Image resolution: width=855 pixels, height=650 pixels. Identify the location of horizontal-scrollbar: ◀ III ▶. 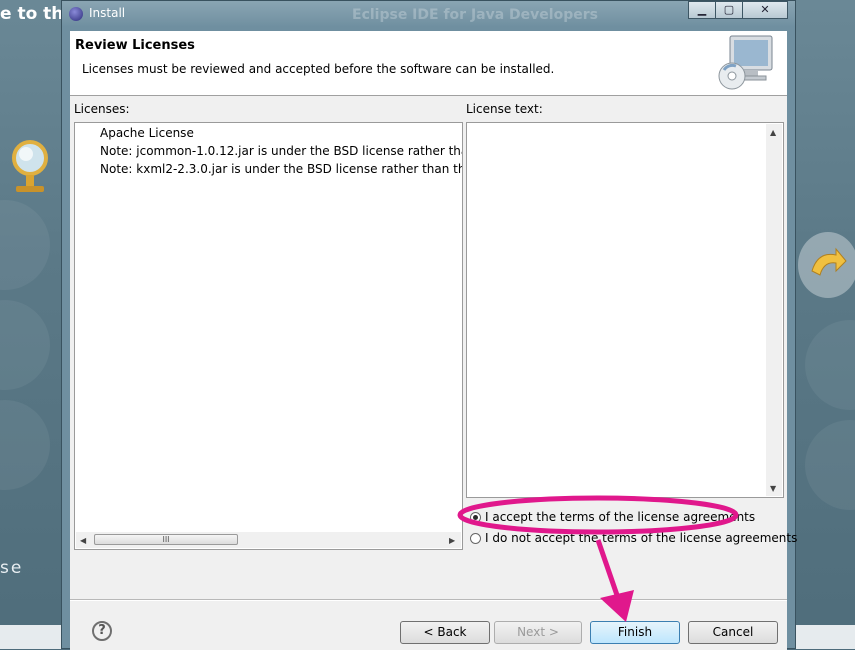
(268, 540).